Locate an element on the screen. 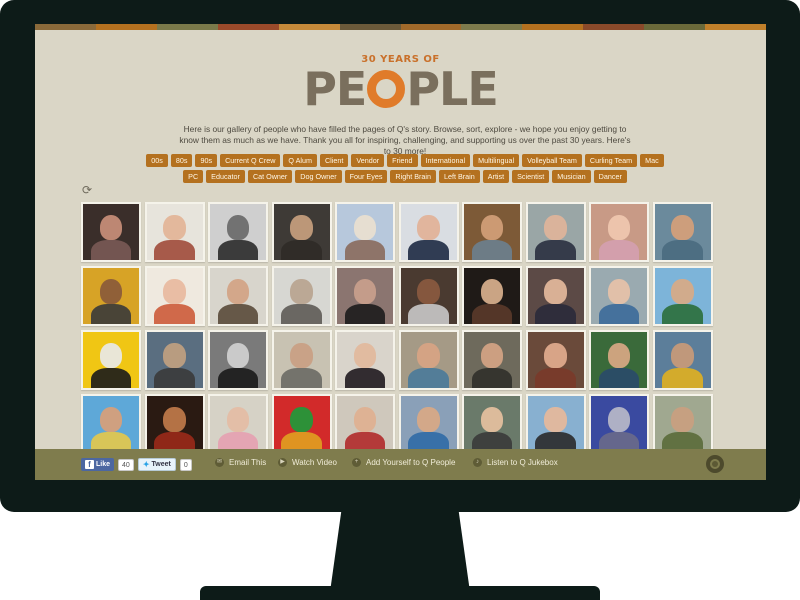 The height and width of the screenshot is (600, 800). filter-tag-dog-owner: Dog Owner is located at coordinates (318, 176).